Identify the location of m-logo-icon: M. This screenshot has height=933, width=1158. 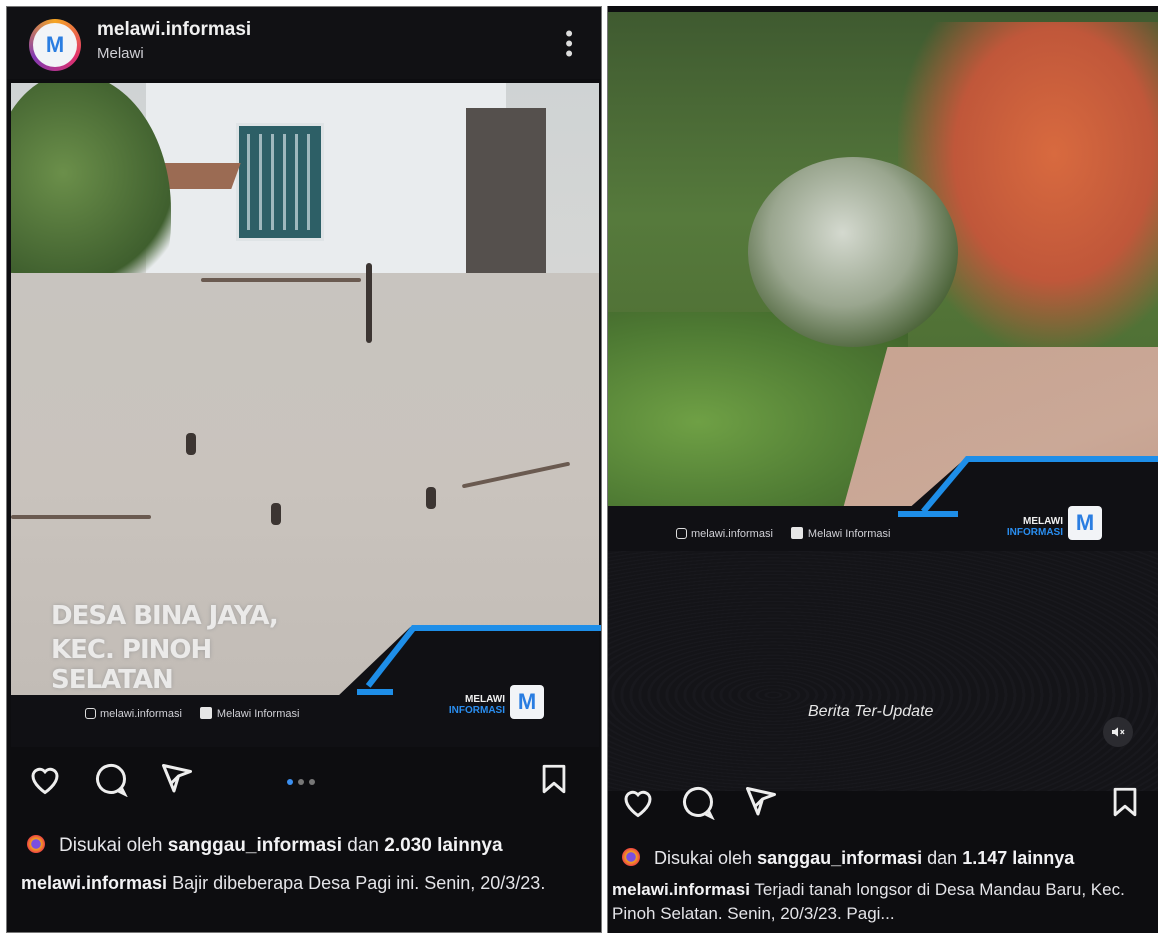
(55, 45).